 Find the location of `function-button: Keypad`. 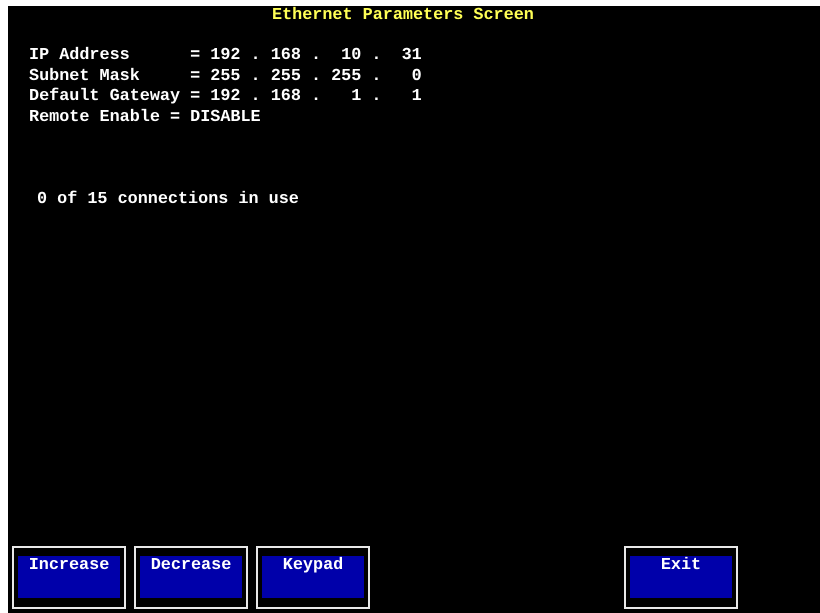

function-button: Keypad is located at coordinates (313, 577).